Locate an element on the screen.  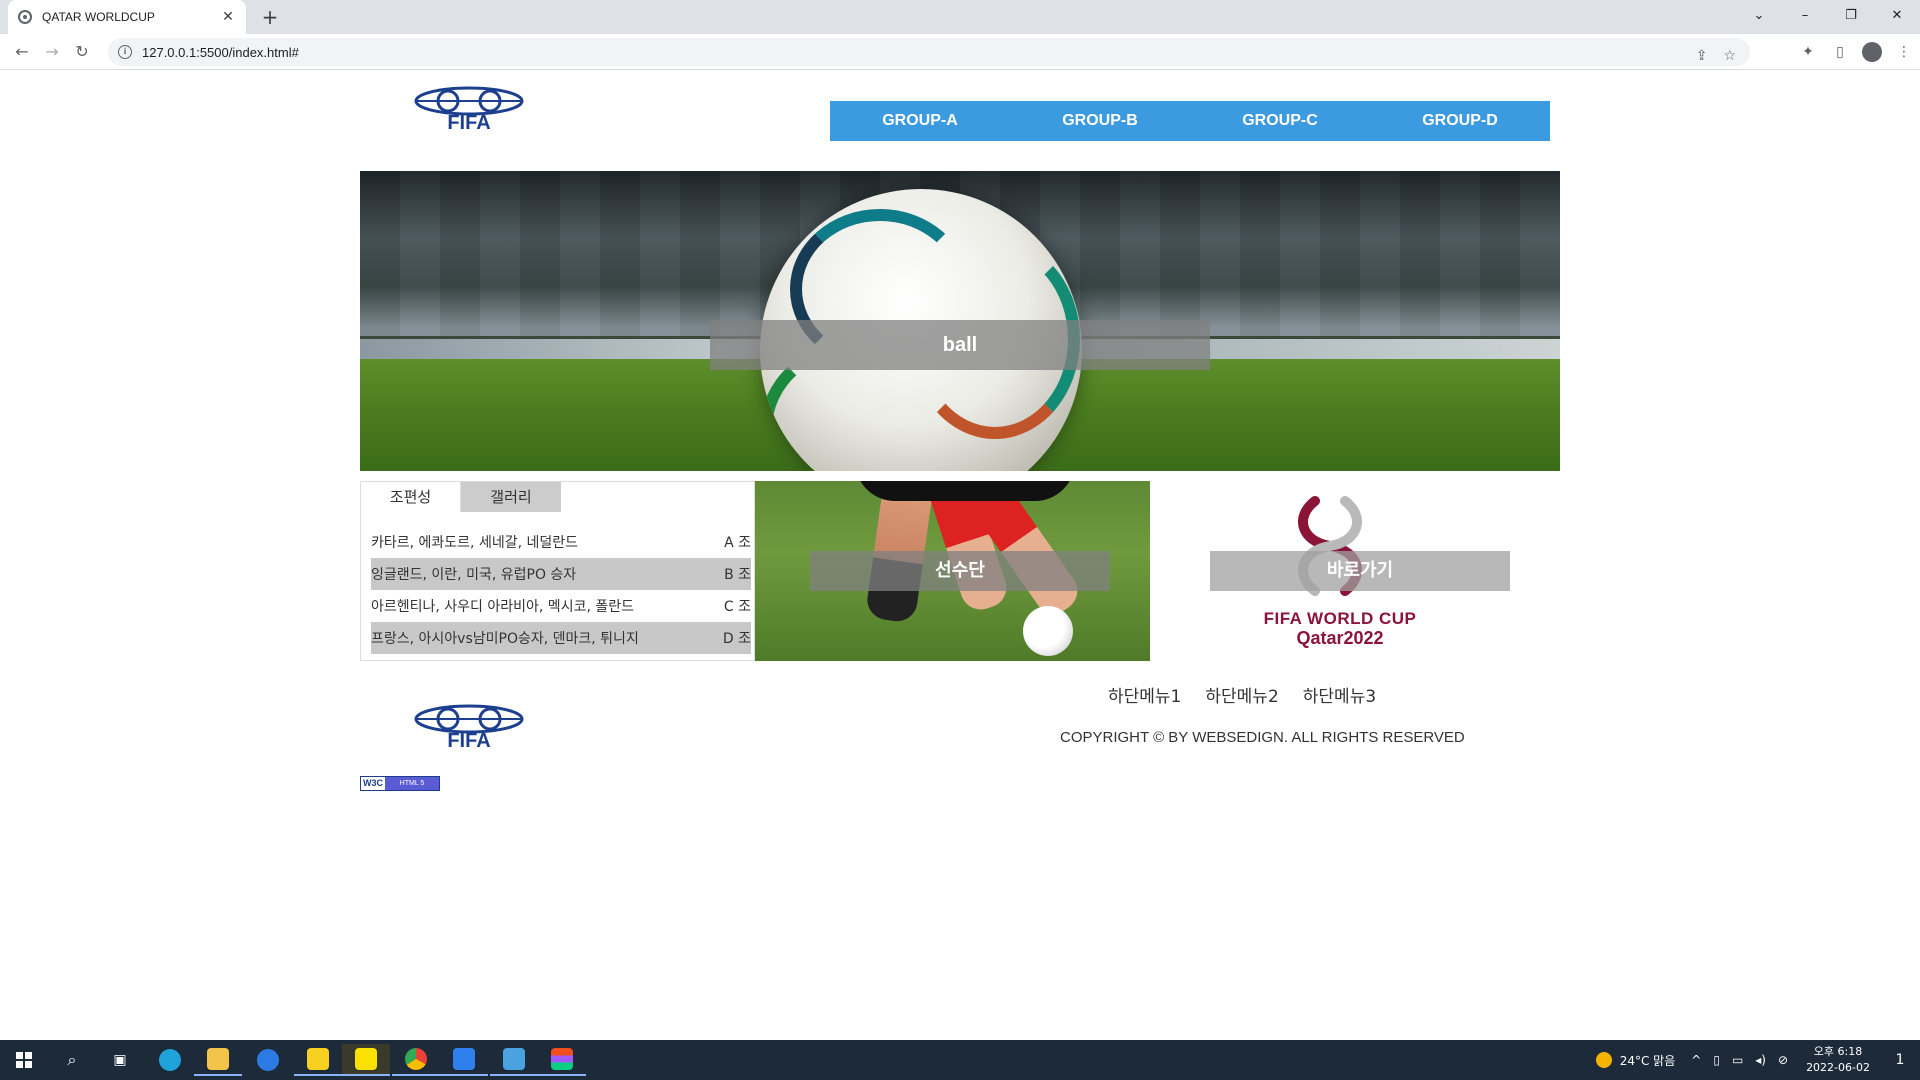
task-view-icon: ▣ is located at coordinates (120, 1060).